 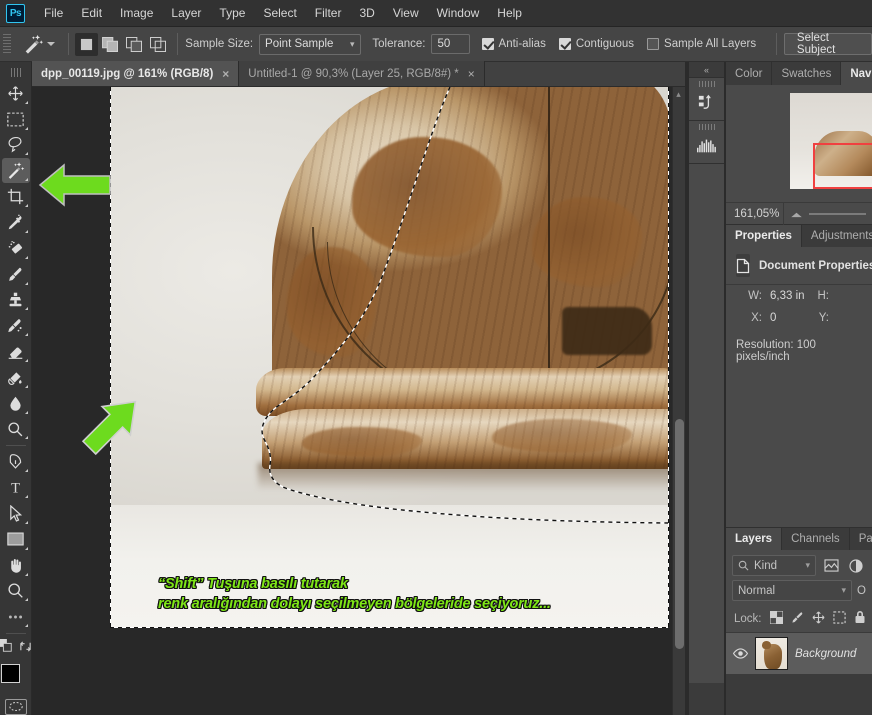 What do you see at coordinates (860, 539) in the screenshot?
I see `tab-paths: Paths` at bounding box center [860, 539].